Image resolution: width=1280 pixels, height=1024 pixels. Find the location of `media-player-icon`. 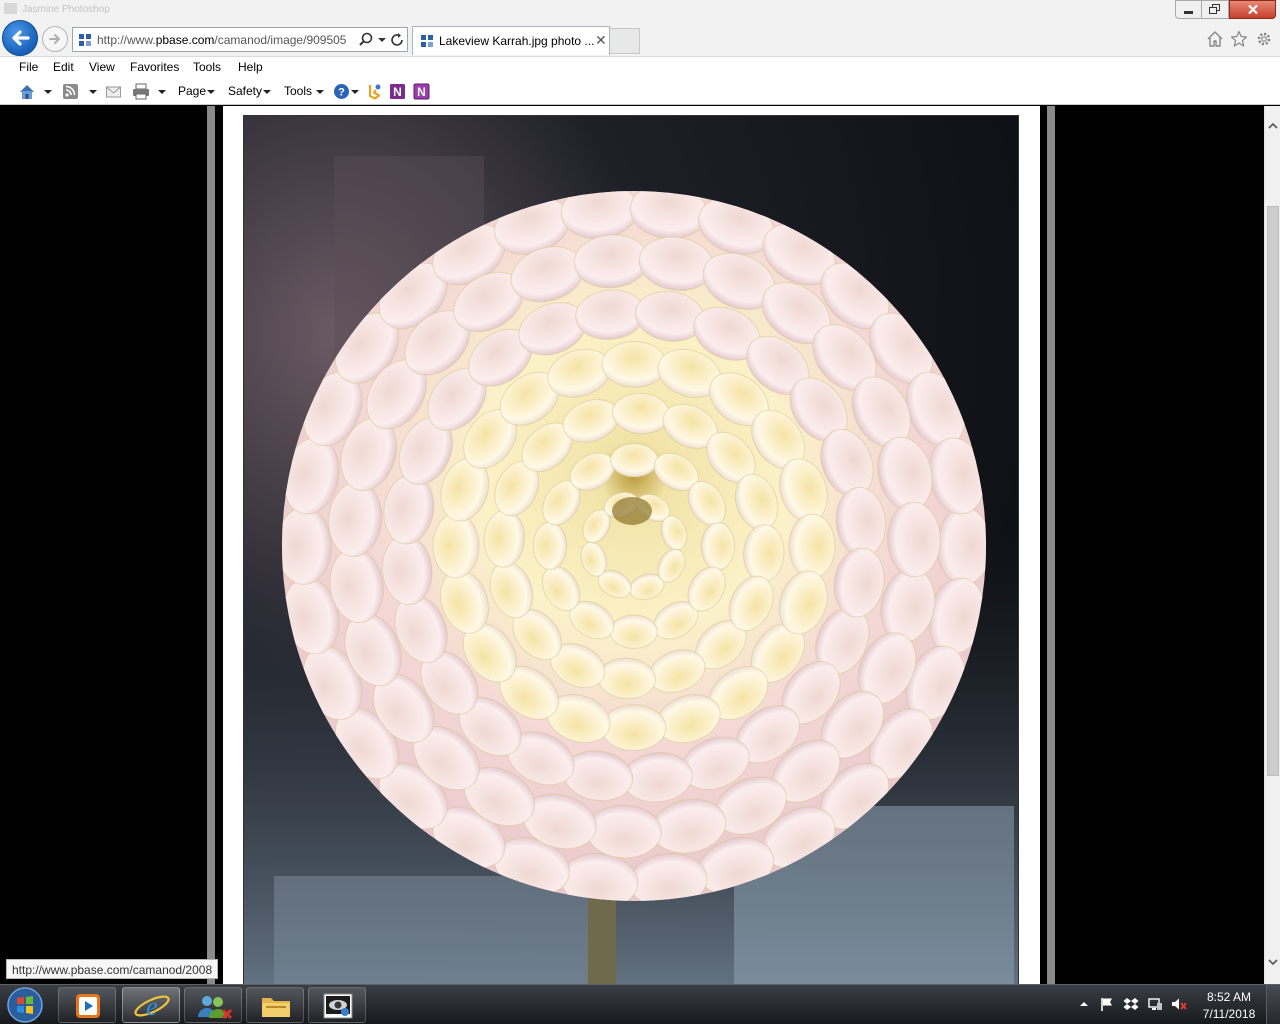

media-player-icon is located at coordinates (88, 1006).